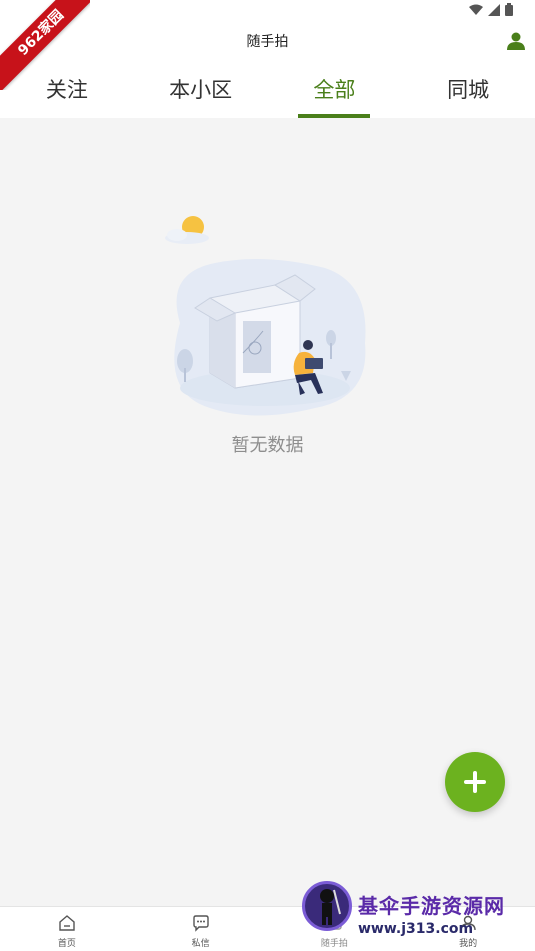 Image resolution: width=535 pixels, height=951 pixels. What do you see at coordinates (66, 944) in the screenshot?
I see `nav-label: 首页` at bounding box center [66, 944].